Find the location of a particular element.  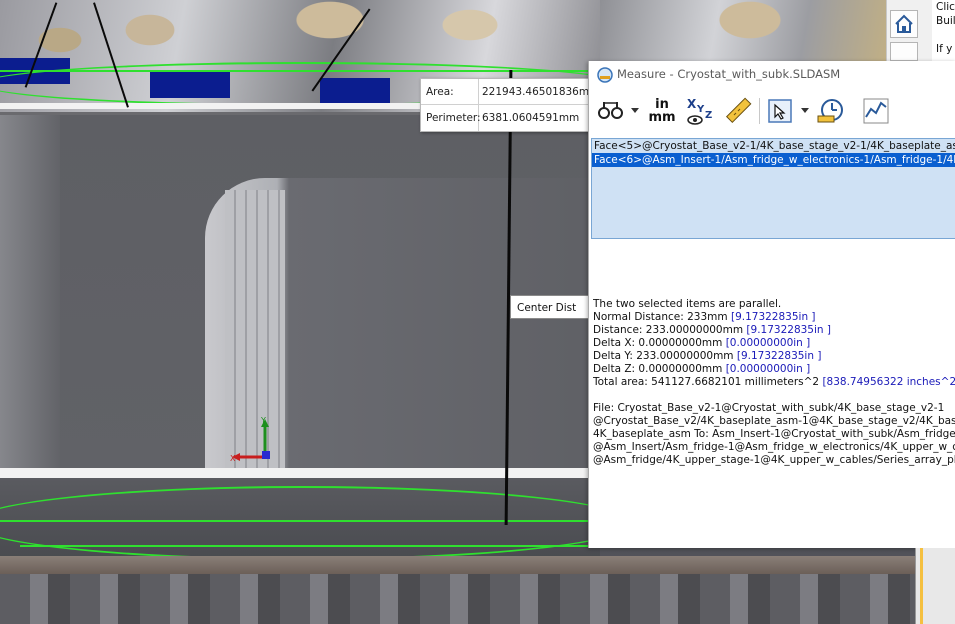

delta-y-inches: [9.17322835in ] is located at coordinates (779, 356).